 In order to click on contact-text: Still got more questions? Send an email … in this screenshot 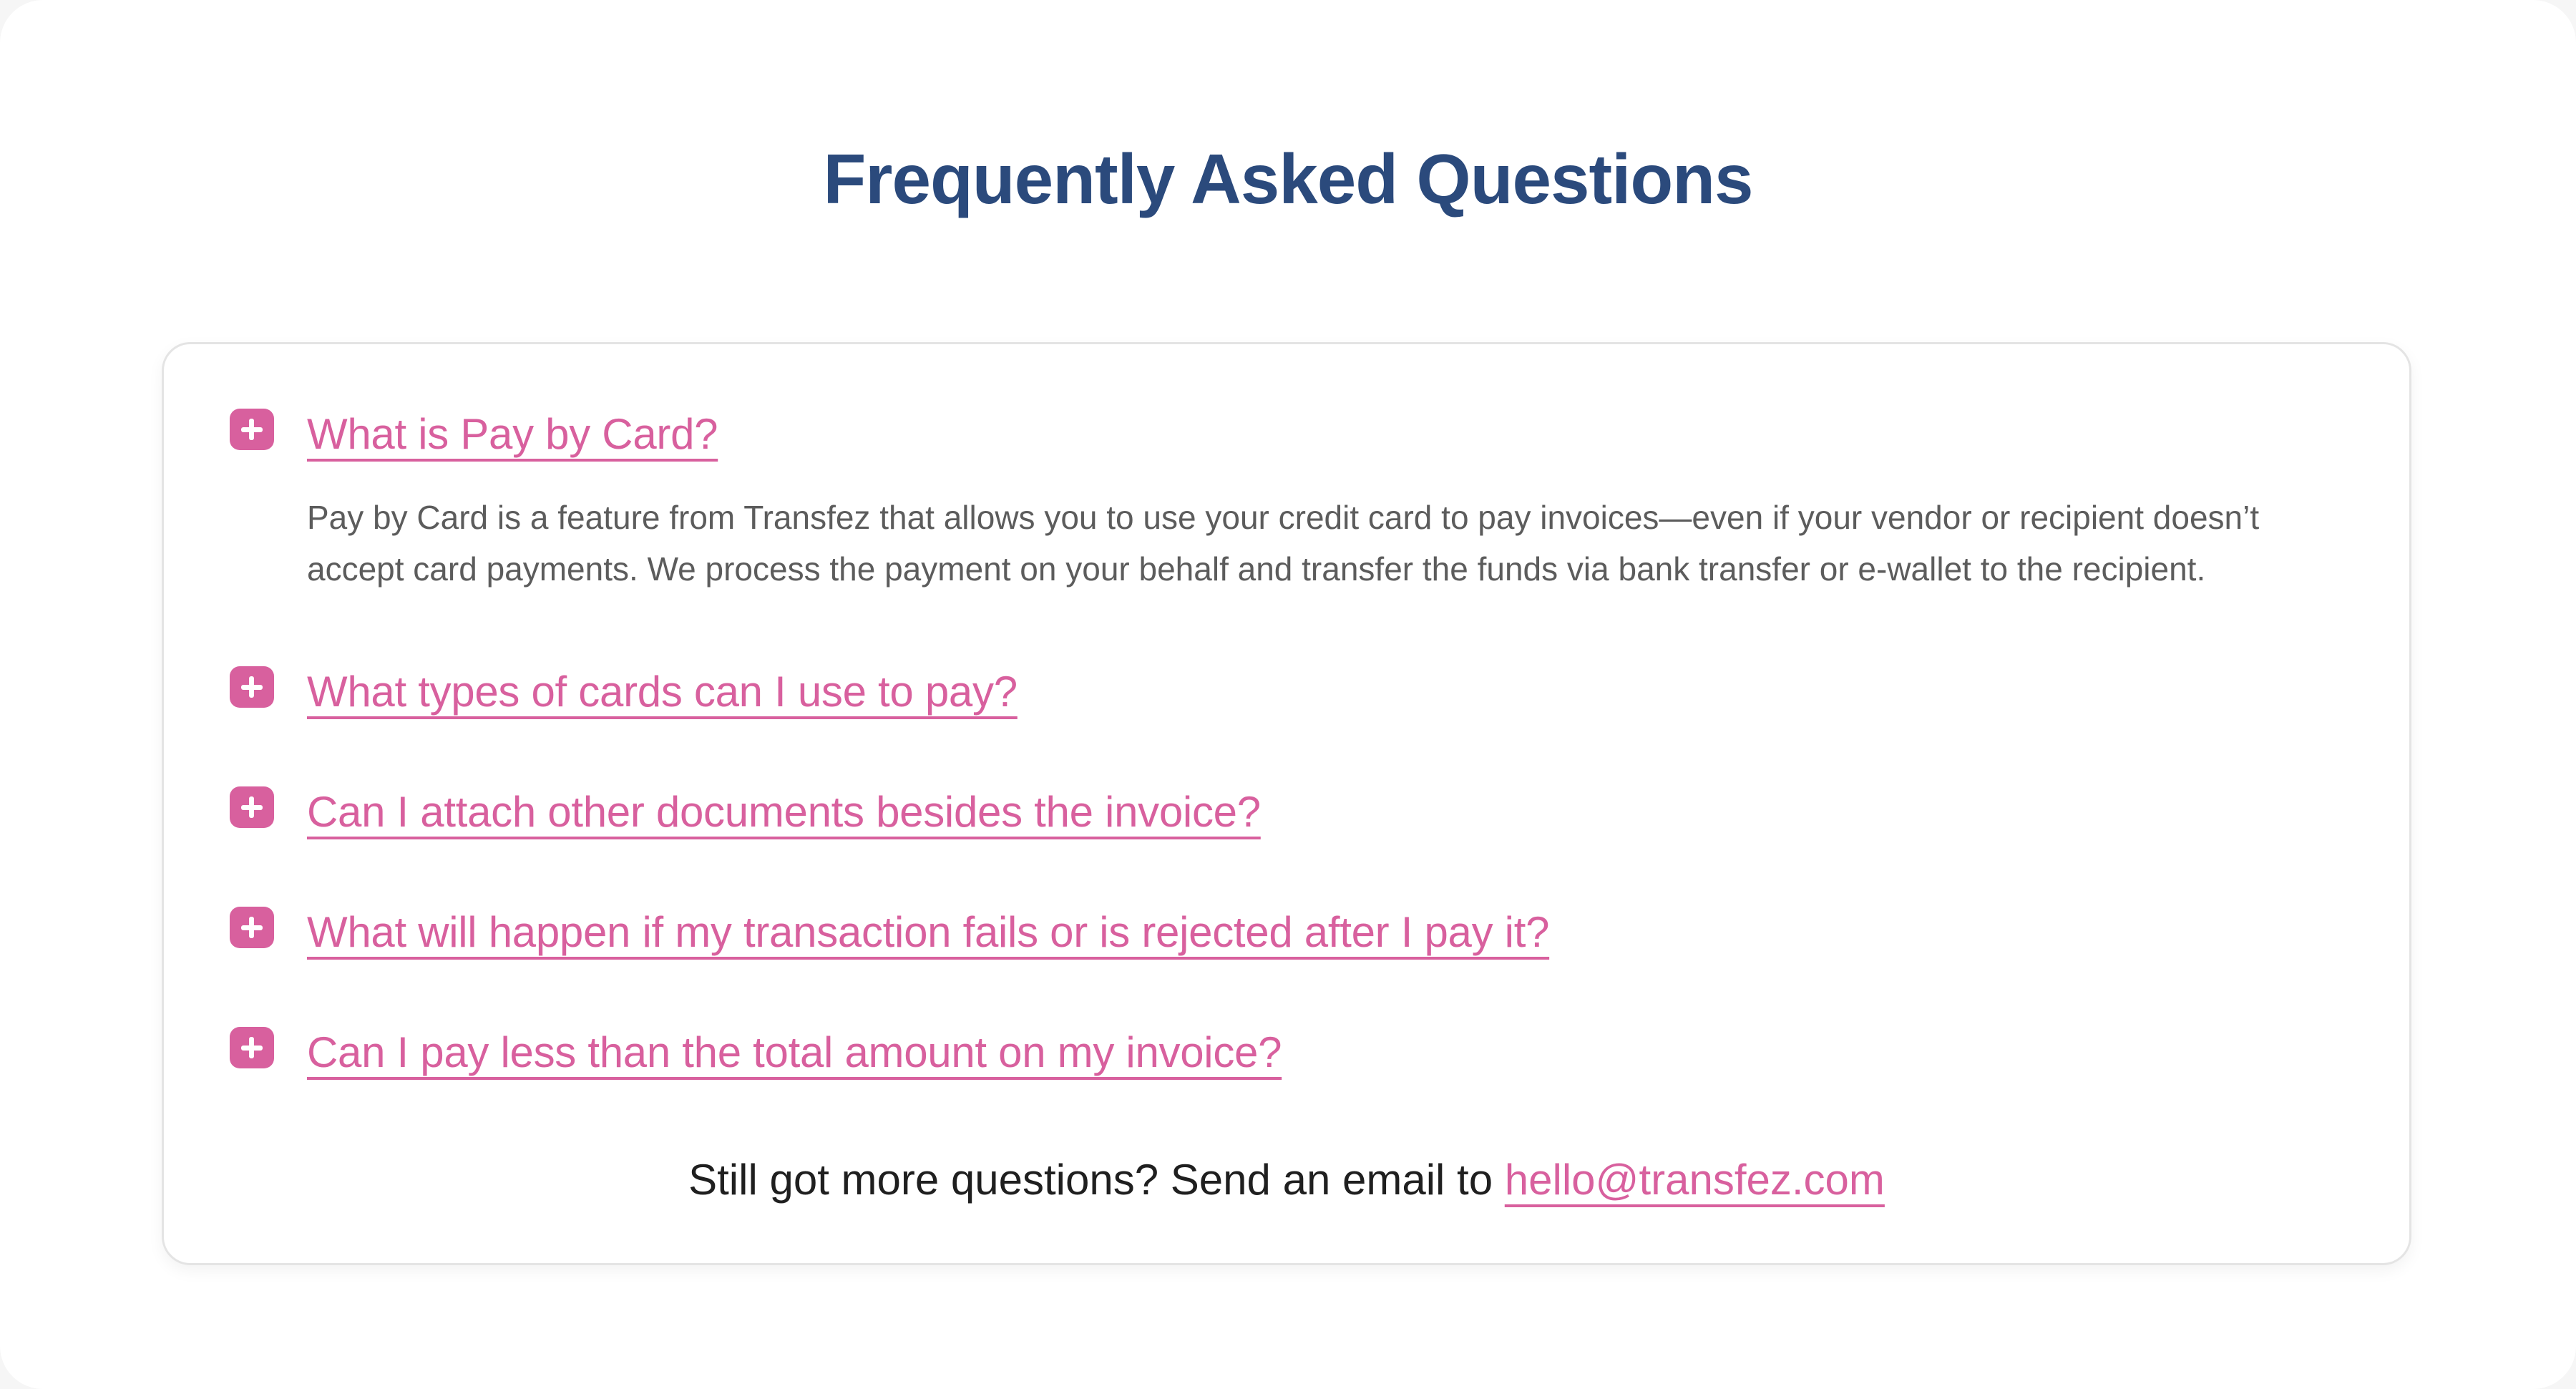, I will do `click(1096, 1180)`.